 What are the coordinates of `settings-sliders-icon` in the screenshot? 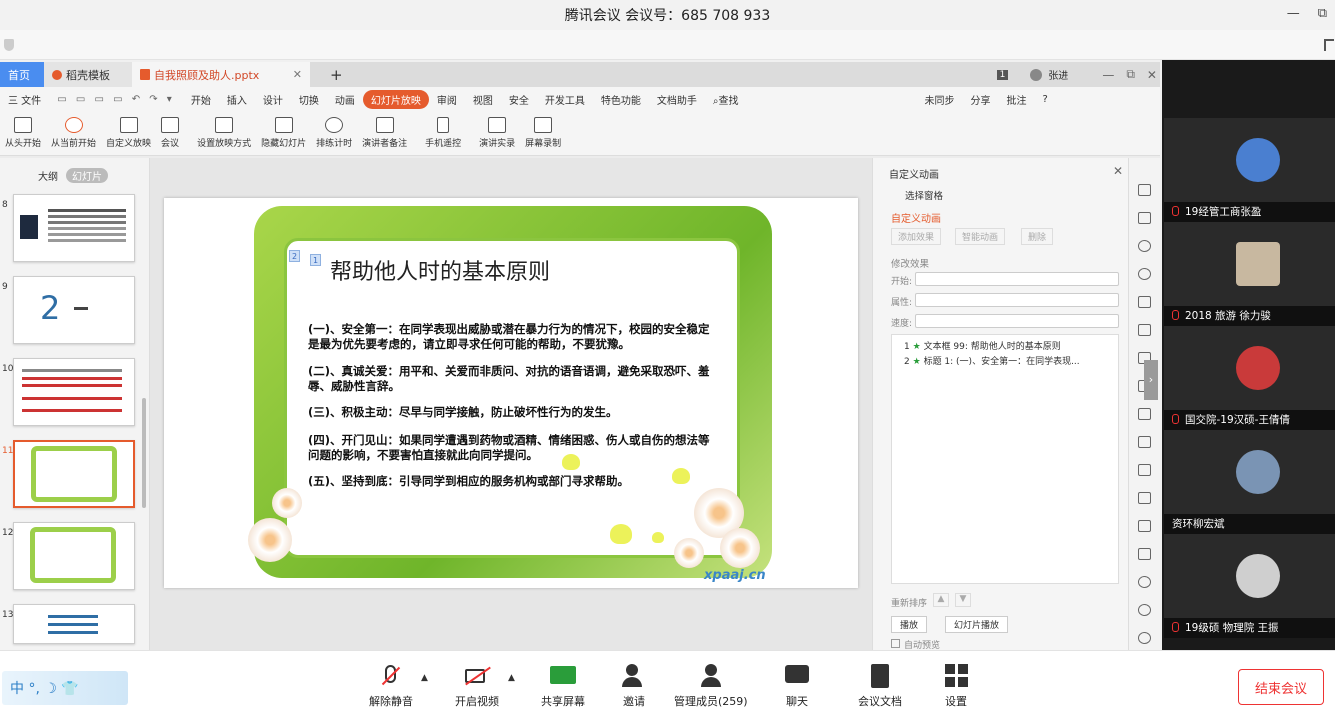 It's located at (1144, 414).